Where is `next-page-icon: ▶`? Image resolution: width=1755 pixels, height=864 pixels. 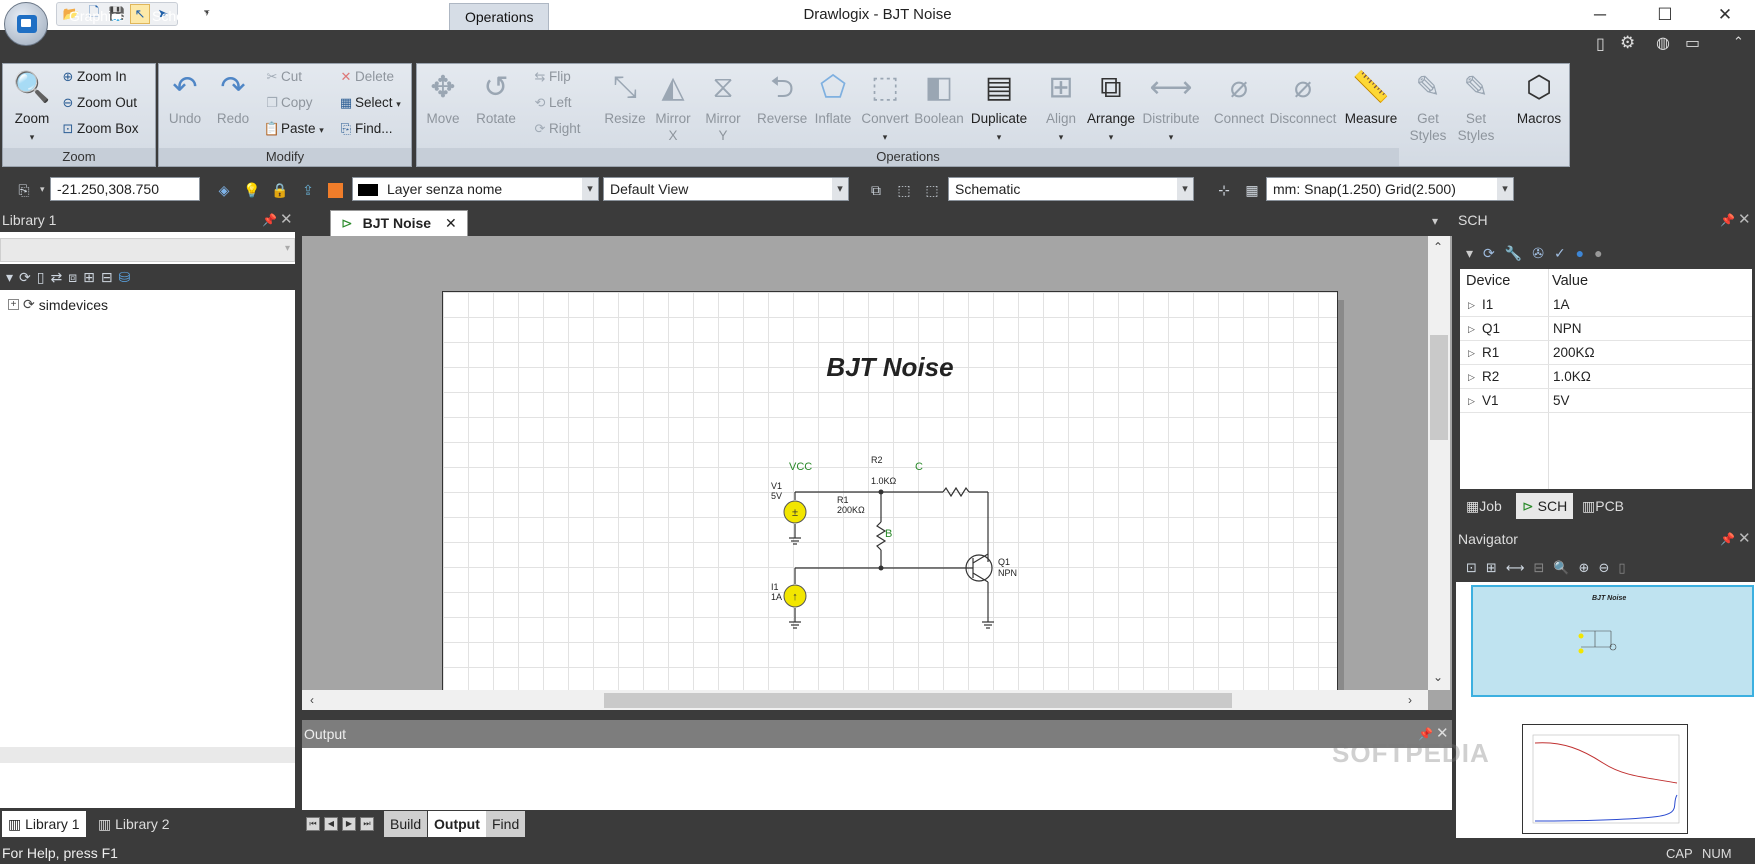 next-page-icon: ▶ is located at coordinates (349, 824).